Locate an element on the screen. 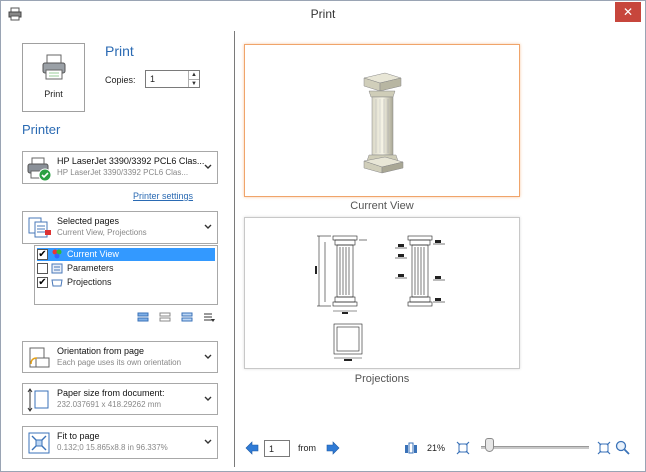  preview-toolbar: 1 from 21% is located at coordinates (440, 448).